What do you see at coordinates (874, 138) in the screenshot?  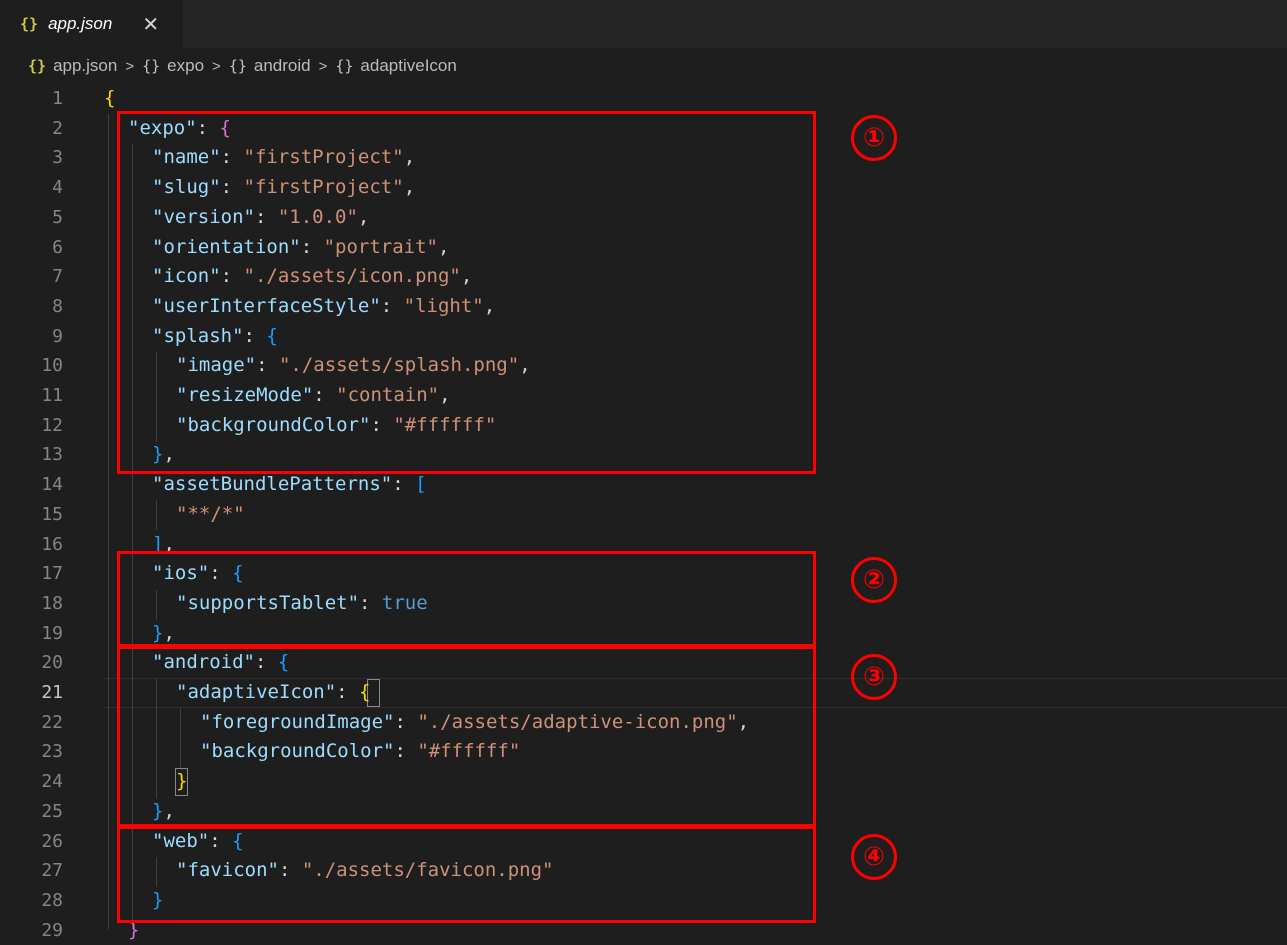 I see `annotation-marker-1: ①` at bounding box center [874, 138].